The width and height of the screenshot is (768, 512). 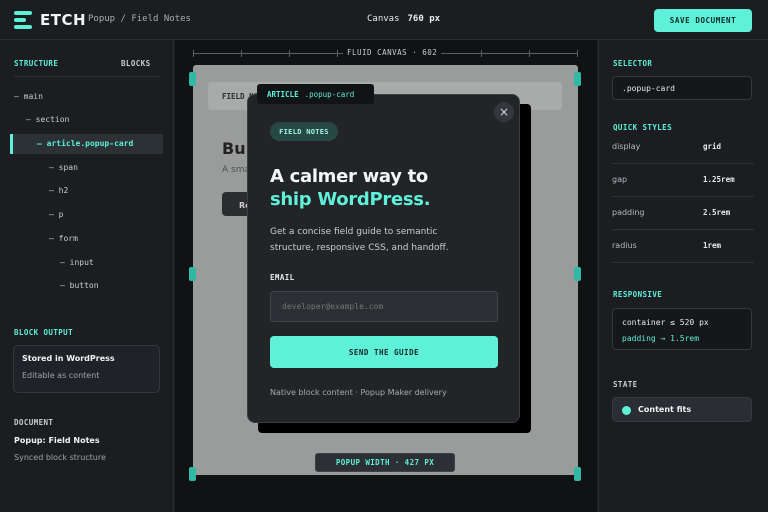 What do you see at coordinates (665, 322) in the screenshot?
I see `responsive-rule: container ≤ 520 px` at bounding box center [665, 322].